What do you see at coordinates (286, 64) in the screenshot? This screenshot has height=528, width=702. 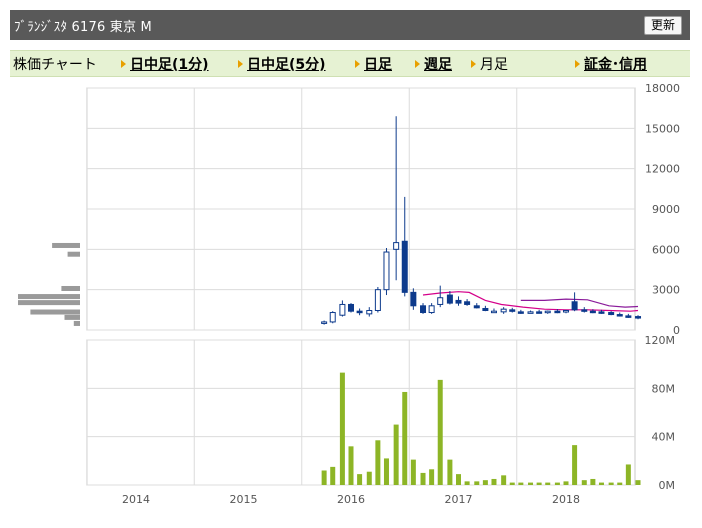 I see `nav-intraday-5min: 日中足(5分)` at bounding box center [286, 64].